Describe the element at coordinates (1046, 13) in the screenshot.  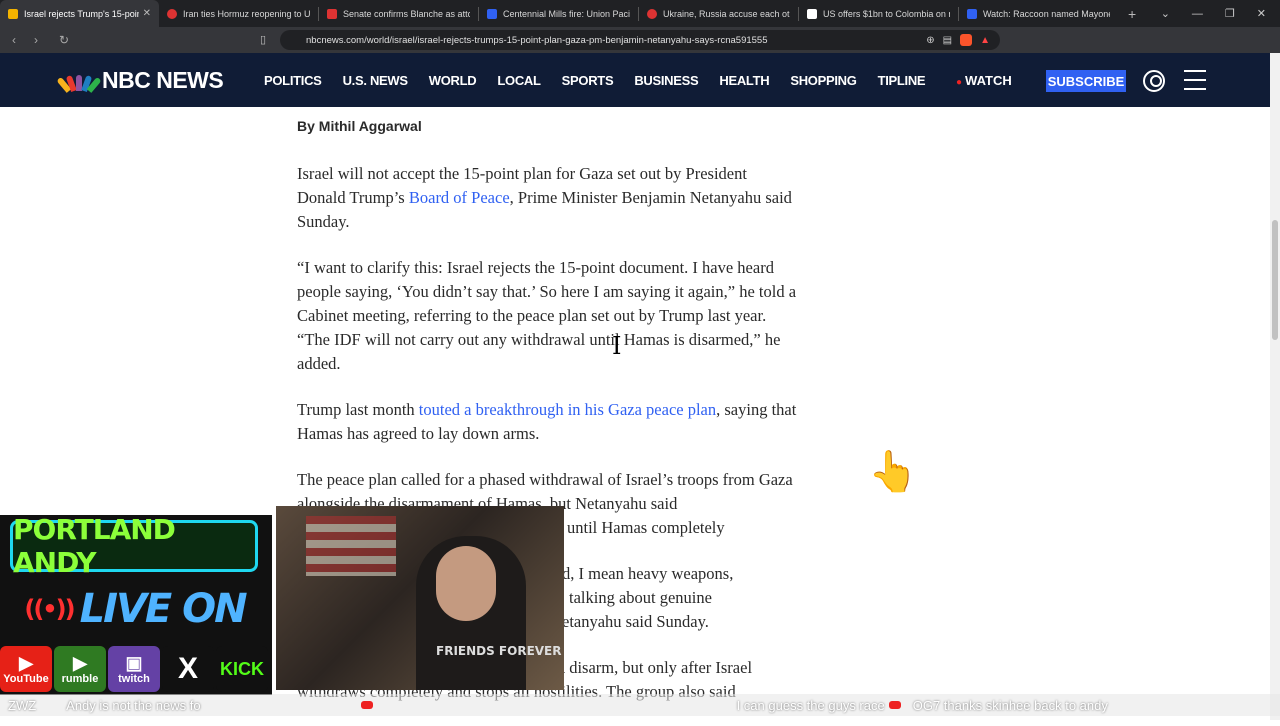
I see `tab-title: Watch: Raccoon named Mayonesia` at that location.